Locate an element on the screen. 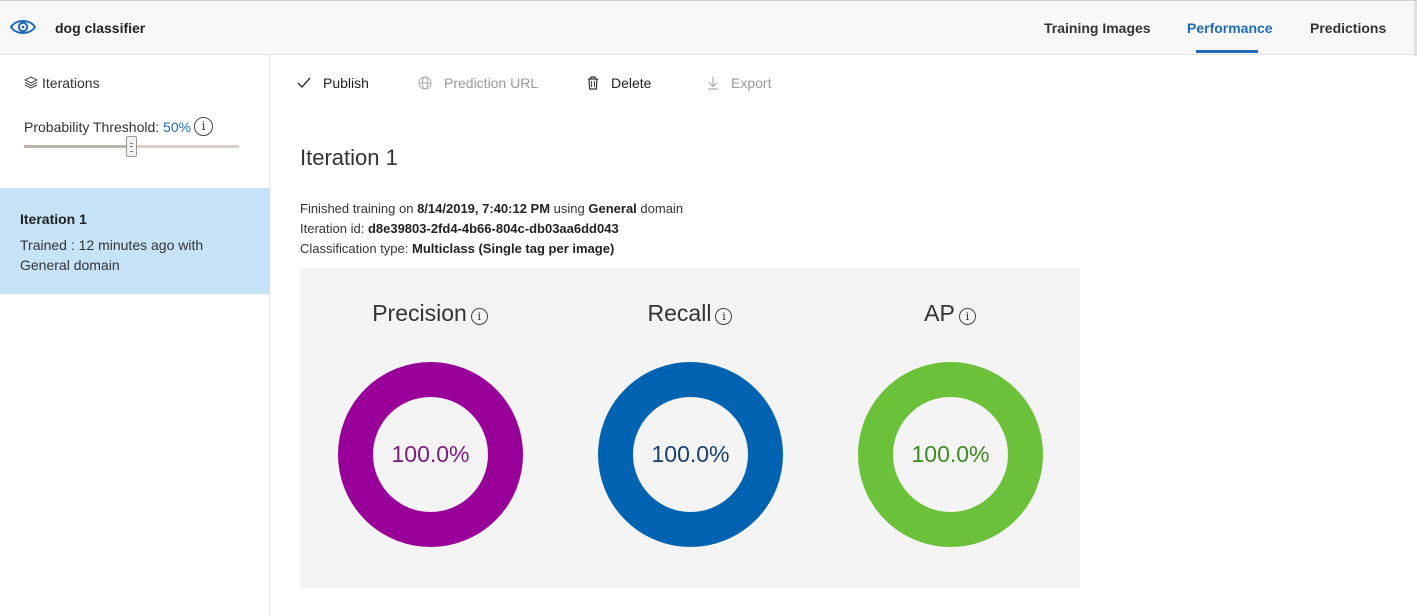  layers-icon is located at coordinates (31, 82).